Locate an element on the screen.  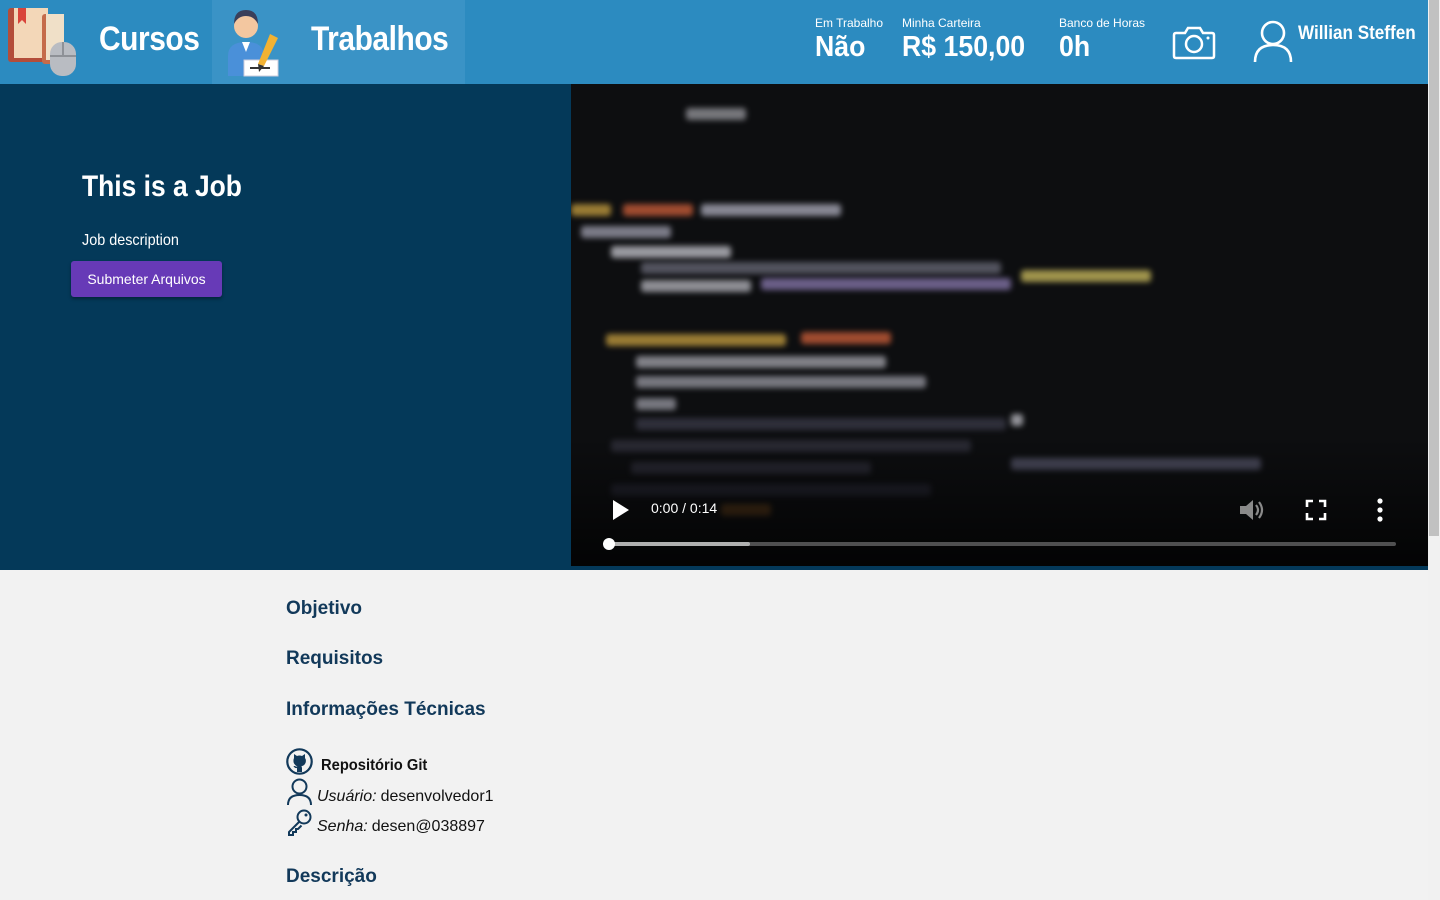
nav-cursos: Cursos is located at coordinates (106, 42).